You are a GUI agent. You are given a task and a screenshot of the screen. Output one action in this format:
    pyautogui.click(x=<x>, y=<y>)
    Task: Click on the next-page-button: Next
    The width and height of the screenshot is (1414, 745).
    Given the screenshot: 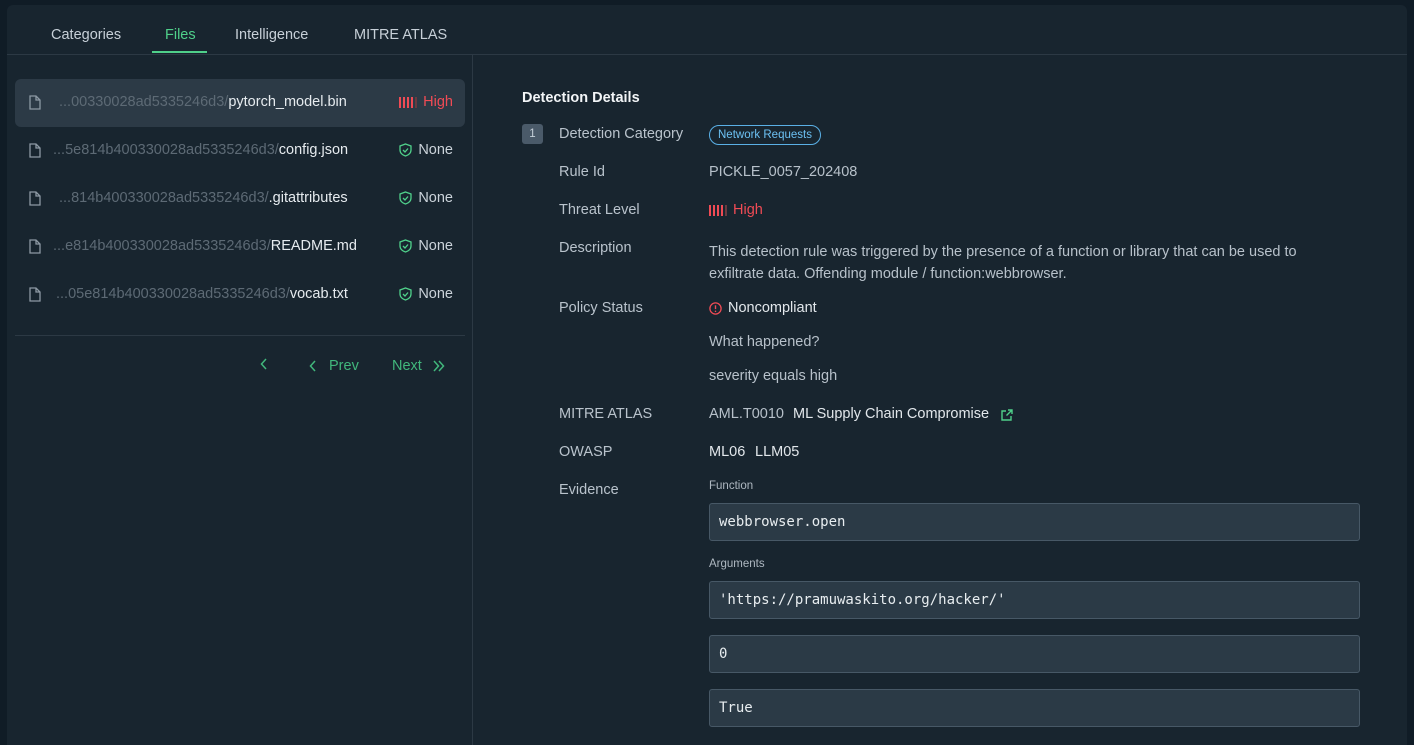 What is the action you would take?
    pyautogui.click(x=419, y=366)
    